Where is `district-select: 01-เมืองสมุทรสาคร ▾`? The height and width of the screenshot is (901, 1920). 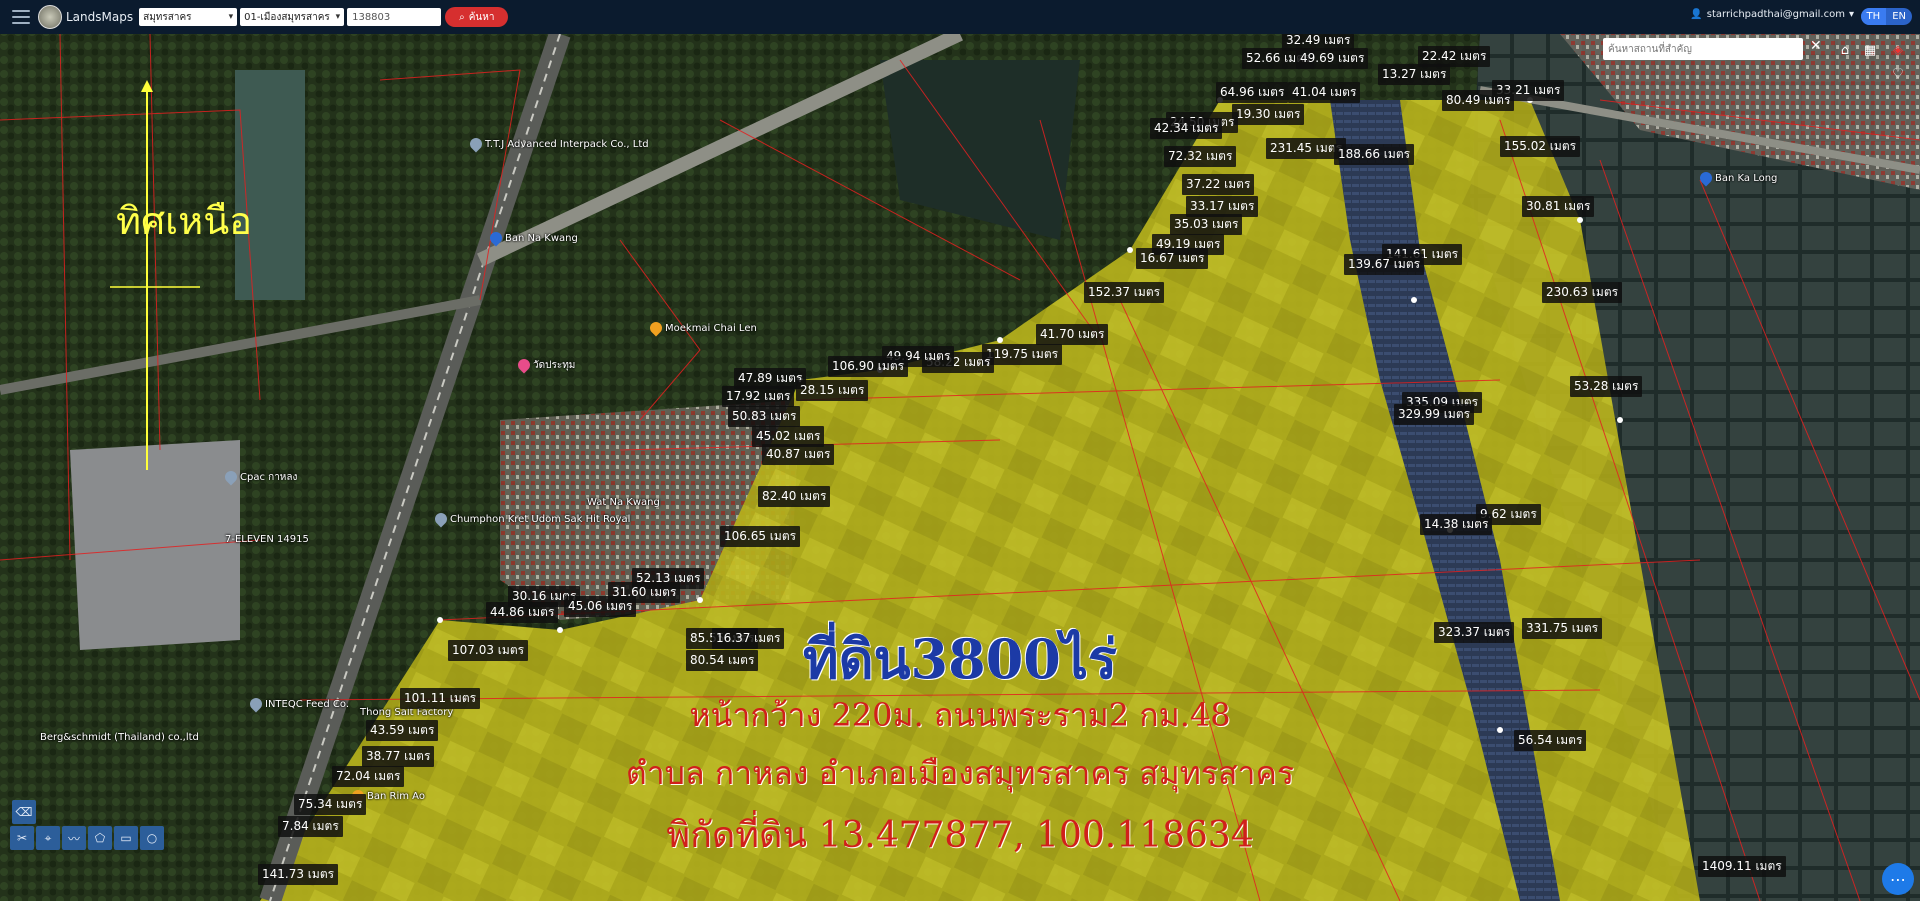
district-select: 01-เมืองสมุทรสาคร ▾ is located at coordinates (292, 17).